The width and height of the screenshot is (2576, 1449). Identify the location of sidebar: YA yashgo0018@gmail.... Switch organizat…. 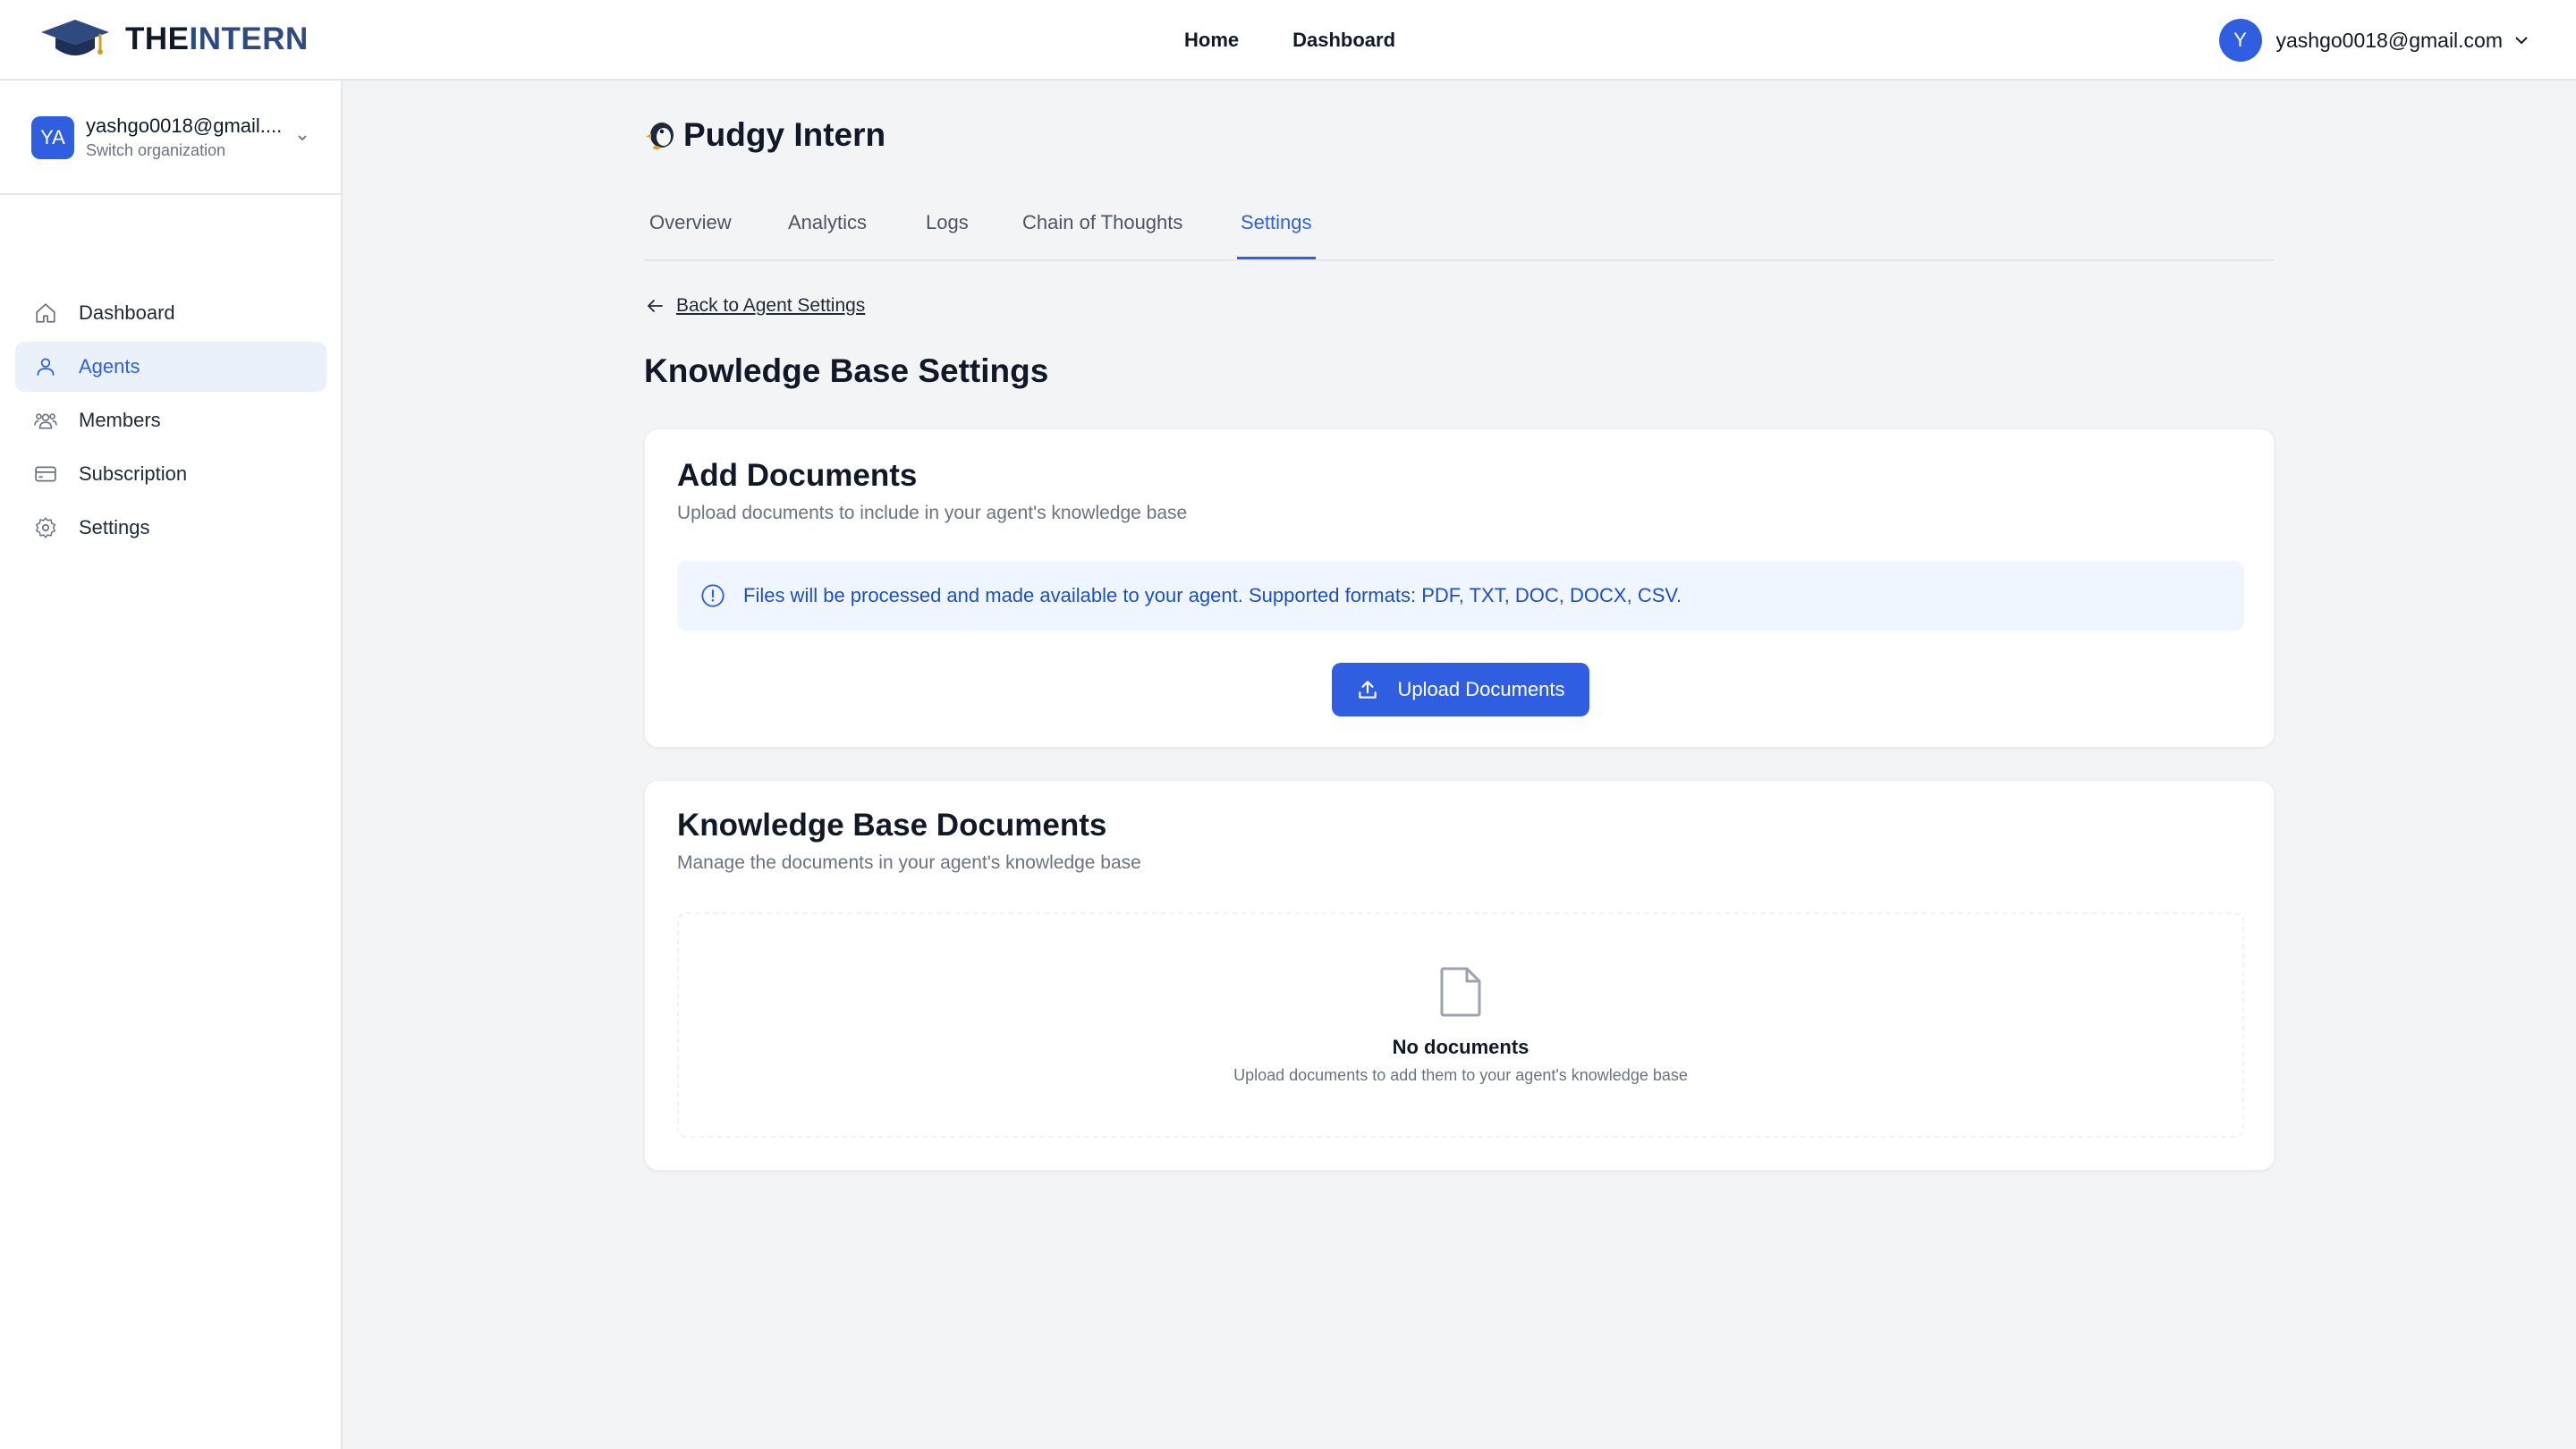
(171, 764).